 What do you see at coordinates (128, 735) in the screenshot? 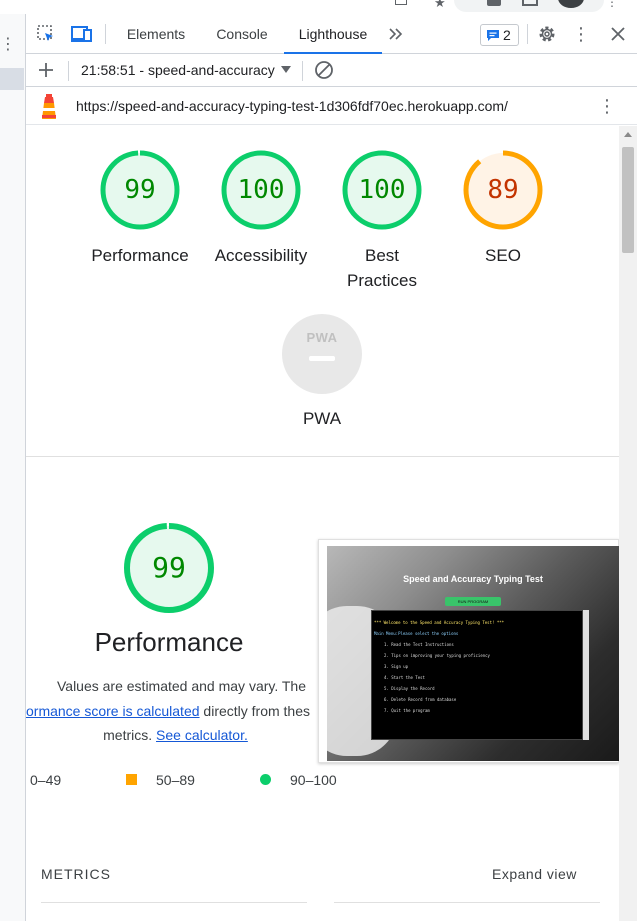
I see `description-line3-text: metrics.` at bounding box center [128, 735].